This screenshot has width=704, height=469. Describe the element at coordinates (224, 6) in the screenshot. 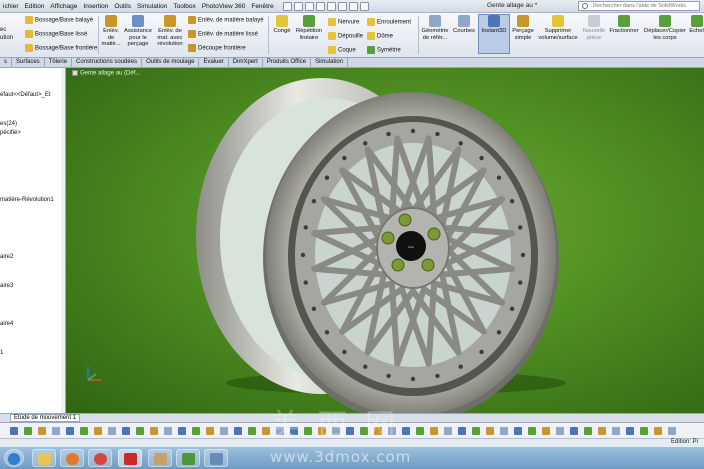

I see `menu-photoview: PhotoView 360` at that location.